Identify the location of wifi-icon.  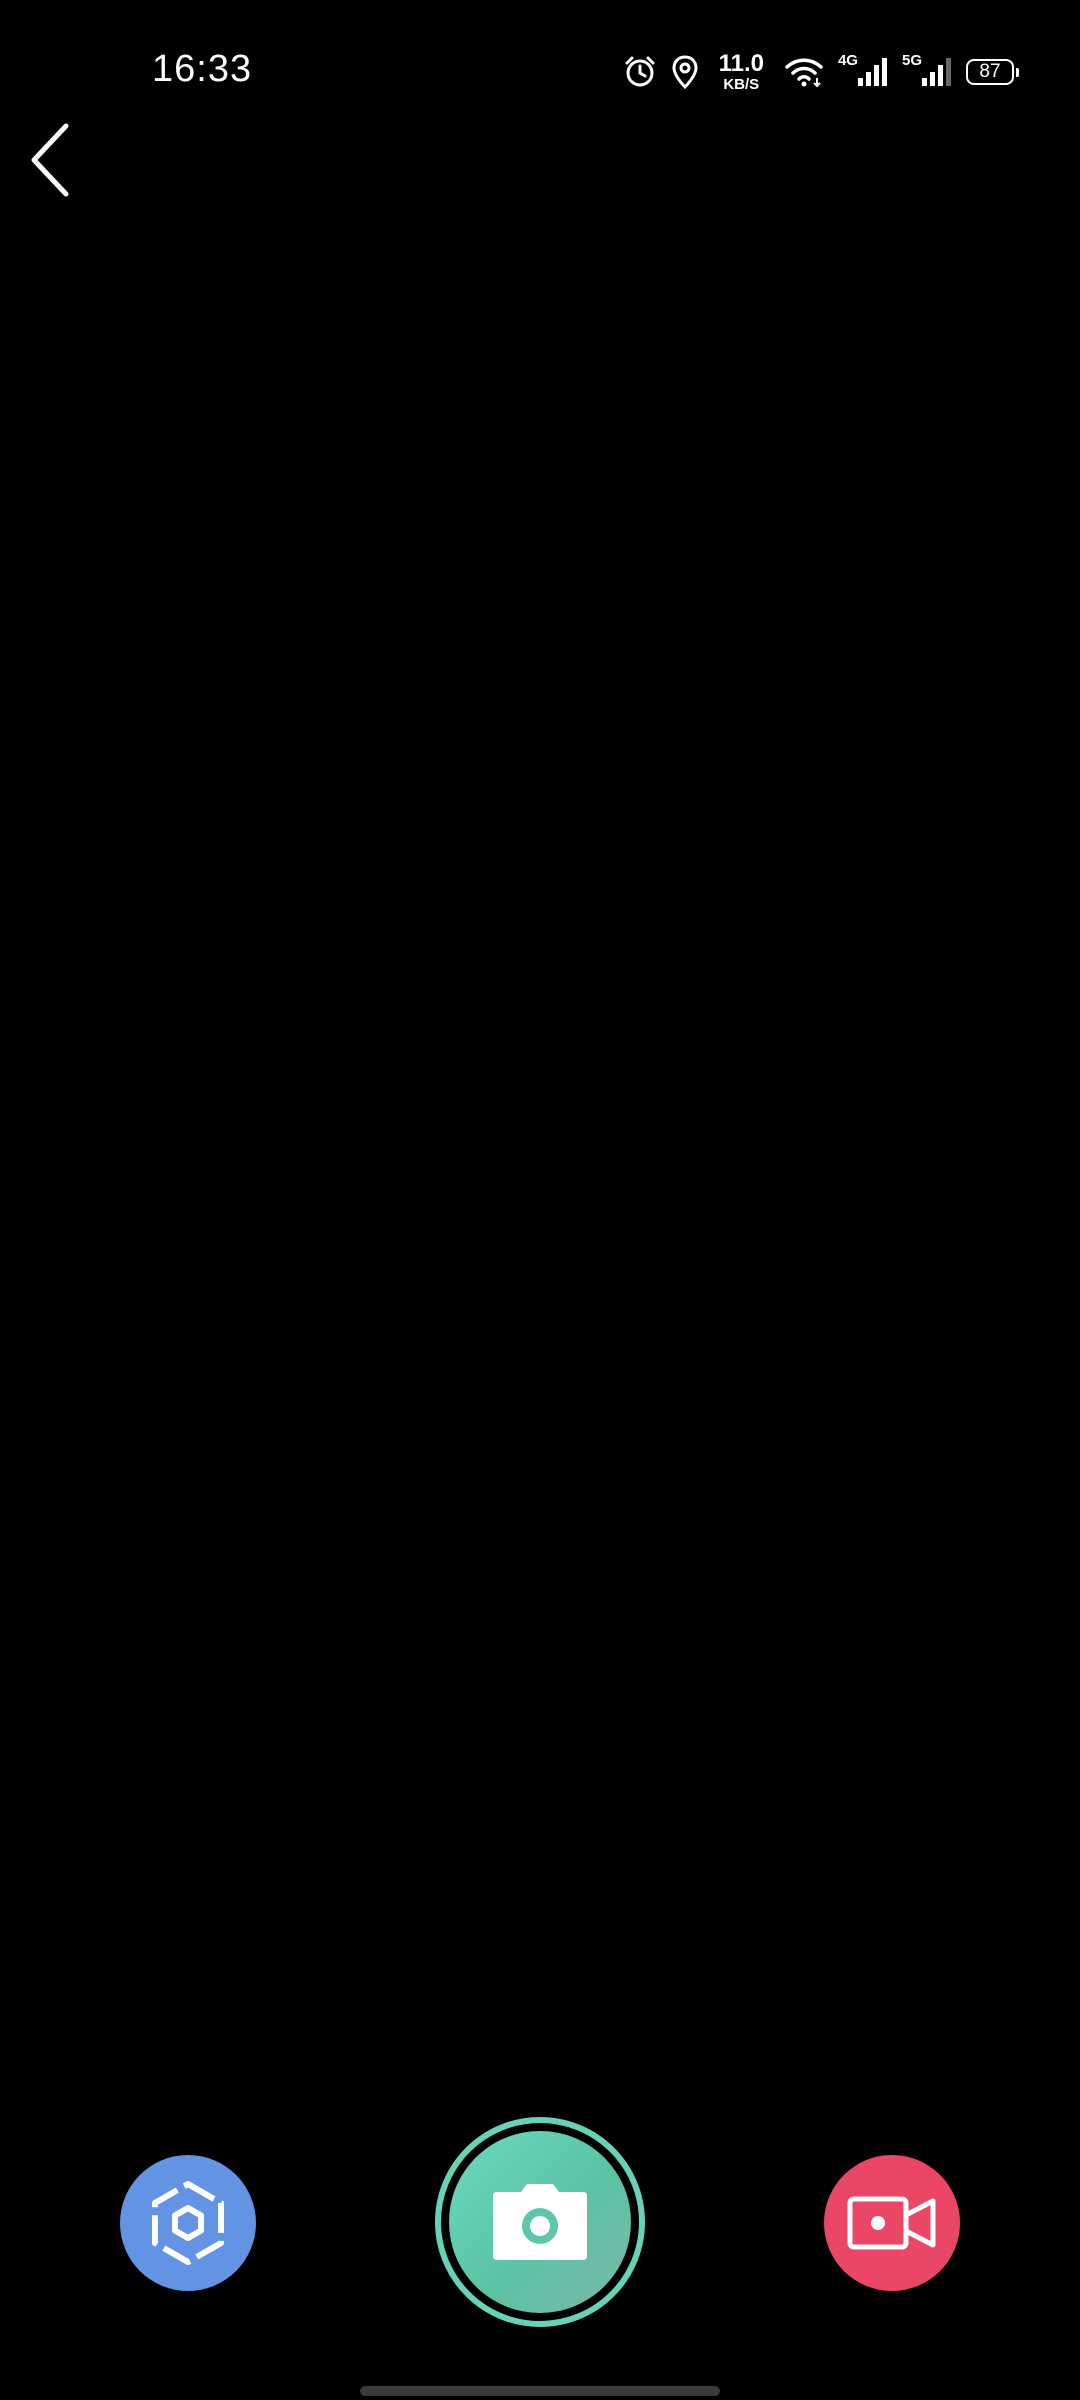
(804, 72).